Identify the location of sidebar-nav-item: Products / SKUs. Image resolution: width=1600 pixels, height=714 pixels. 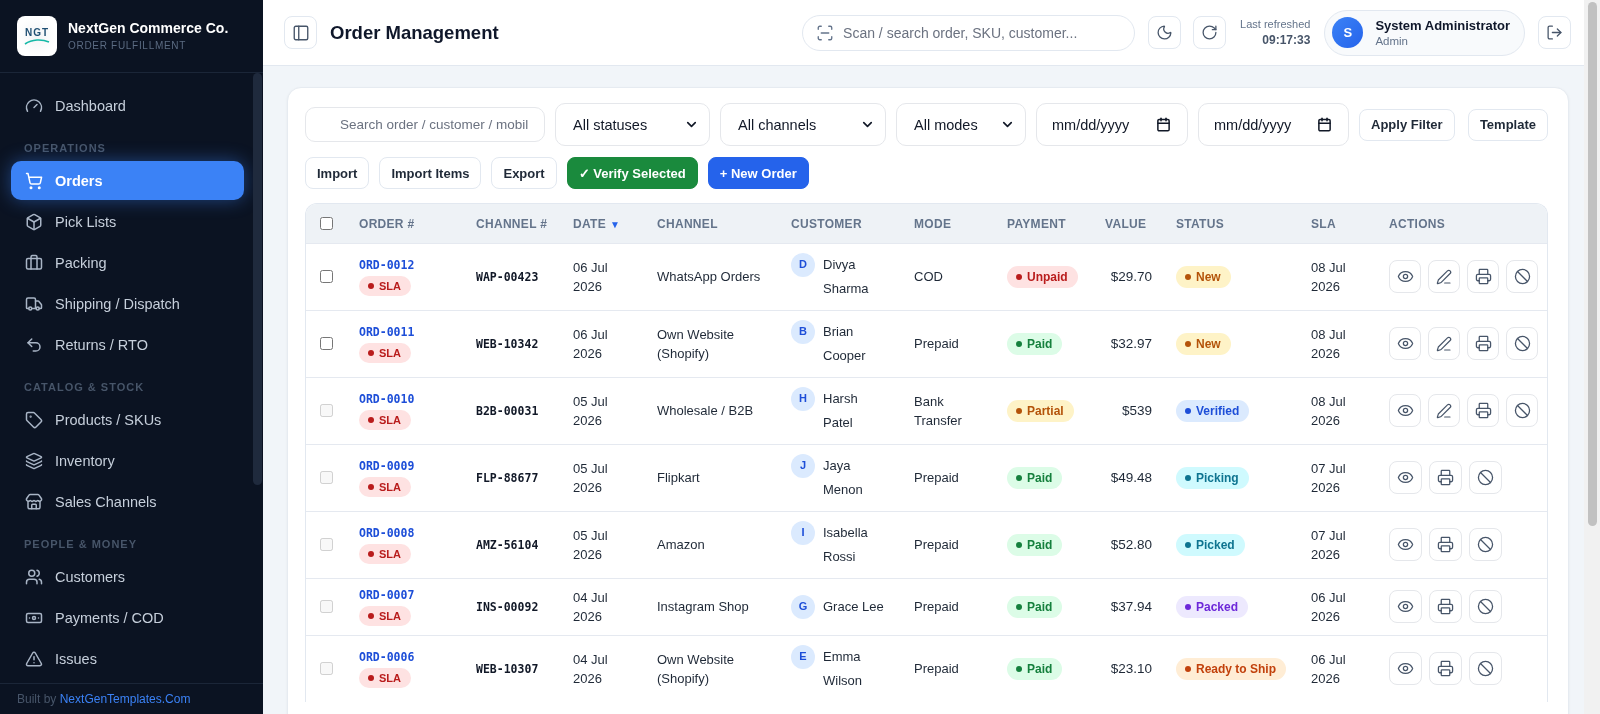
(127, 419).